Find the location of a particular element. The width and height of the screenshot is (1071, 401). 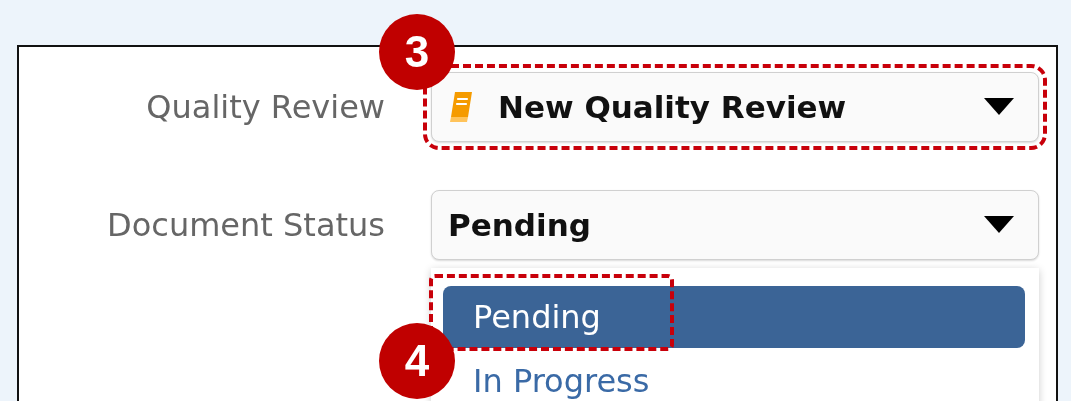

field-label: Quality Review is located at coordinates (265, 107).